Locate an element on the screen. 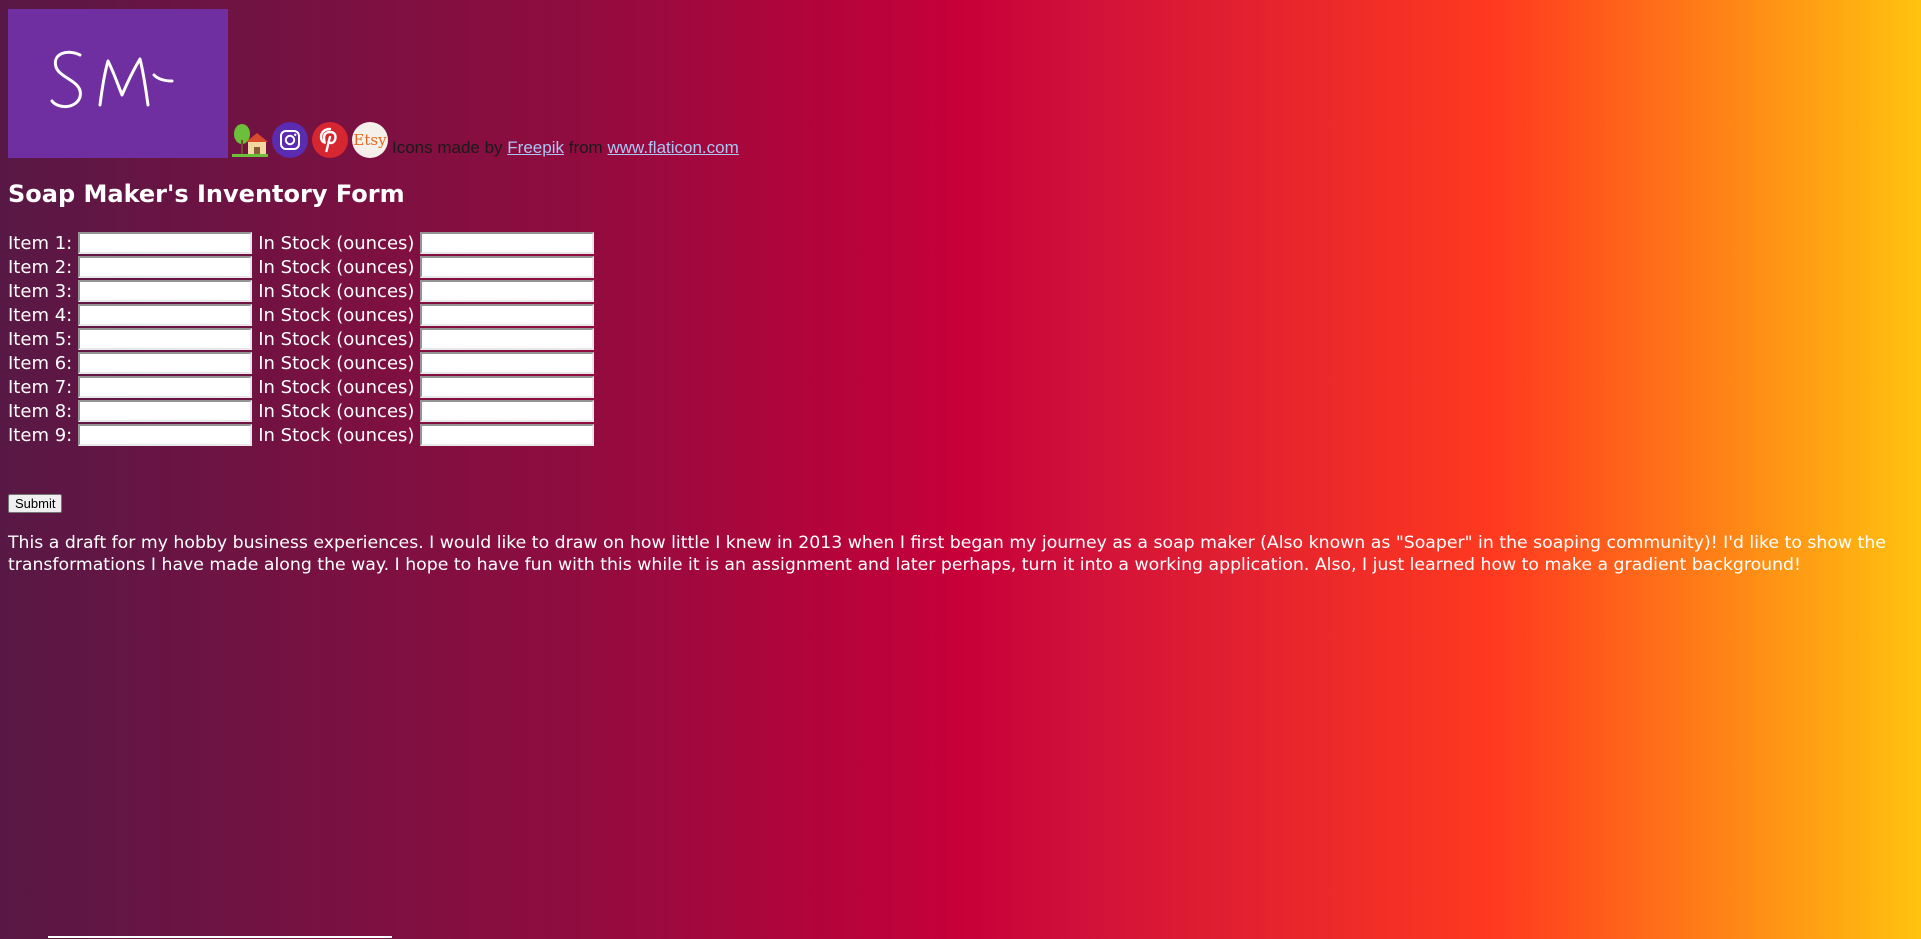  item-5-name-input is located at coordinates (165, 339).